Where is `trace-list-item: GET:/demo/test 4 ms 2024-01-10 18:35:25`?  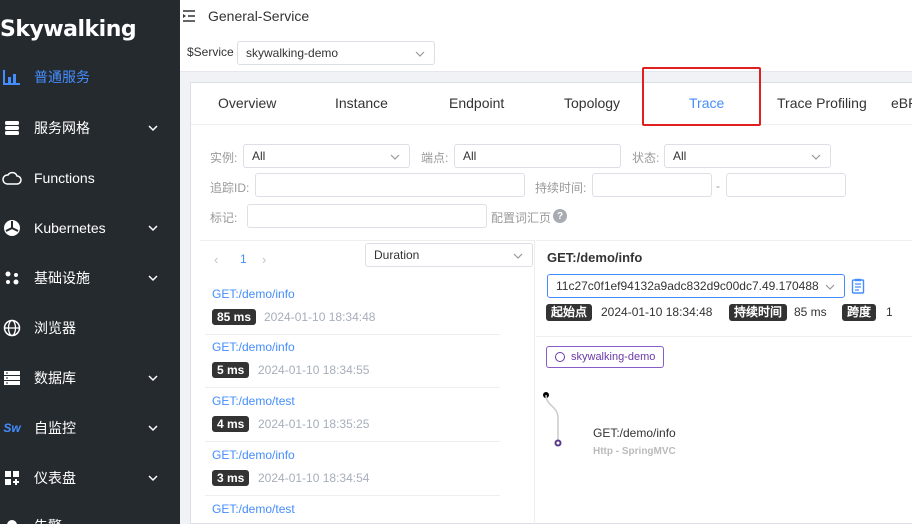
trace-list-item: GET:/demo/test 4 ms 2024-01-10 18:35:25 is located at coordinates (352, 415).